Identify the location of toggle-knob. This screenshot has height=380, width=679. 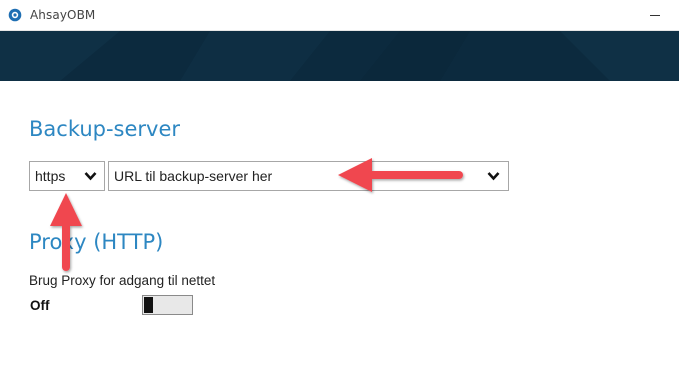
(148, 305).